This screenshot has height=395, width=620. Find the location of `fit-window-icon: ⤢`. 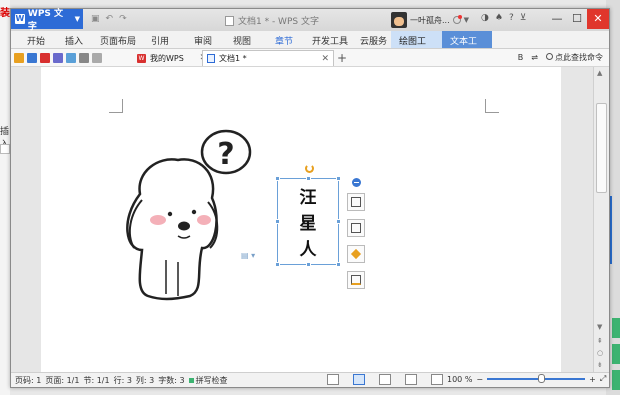

fit-window-icon: ⤢ is located at coordinates (603, 379).